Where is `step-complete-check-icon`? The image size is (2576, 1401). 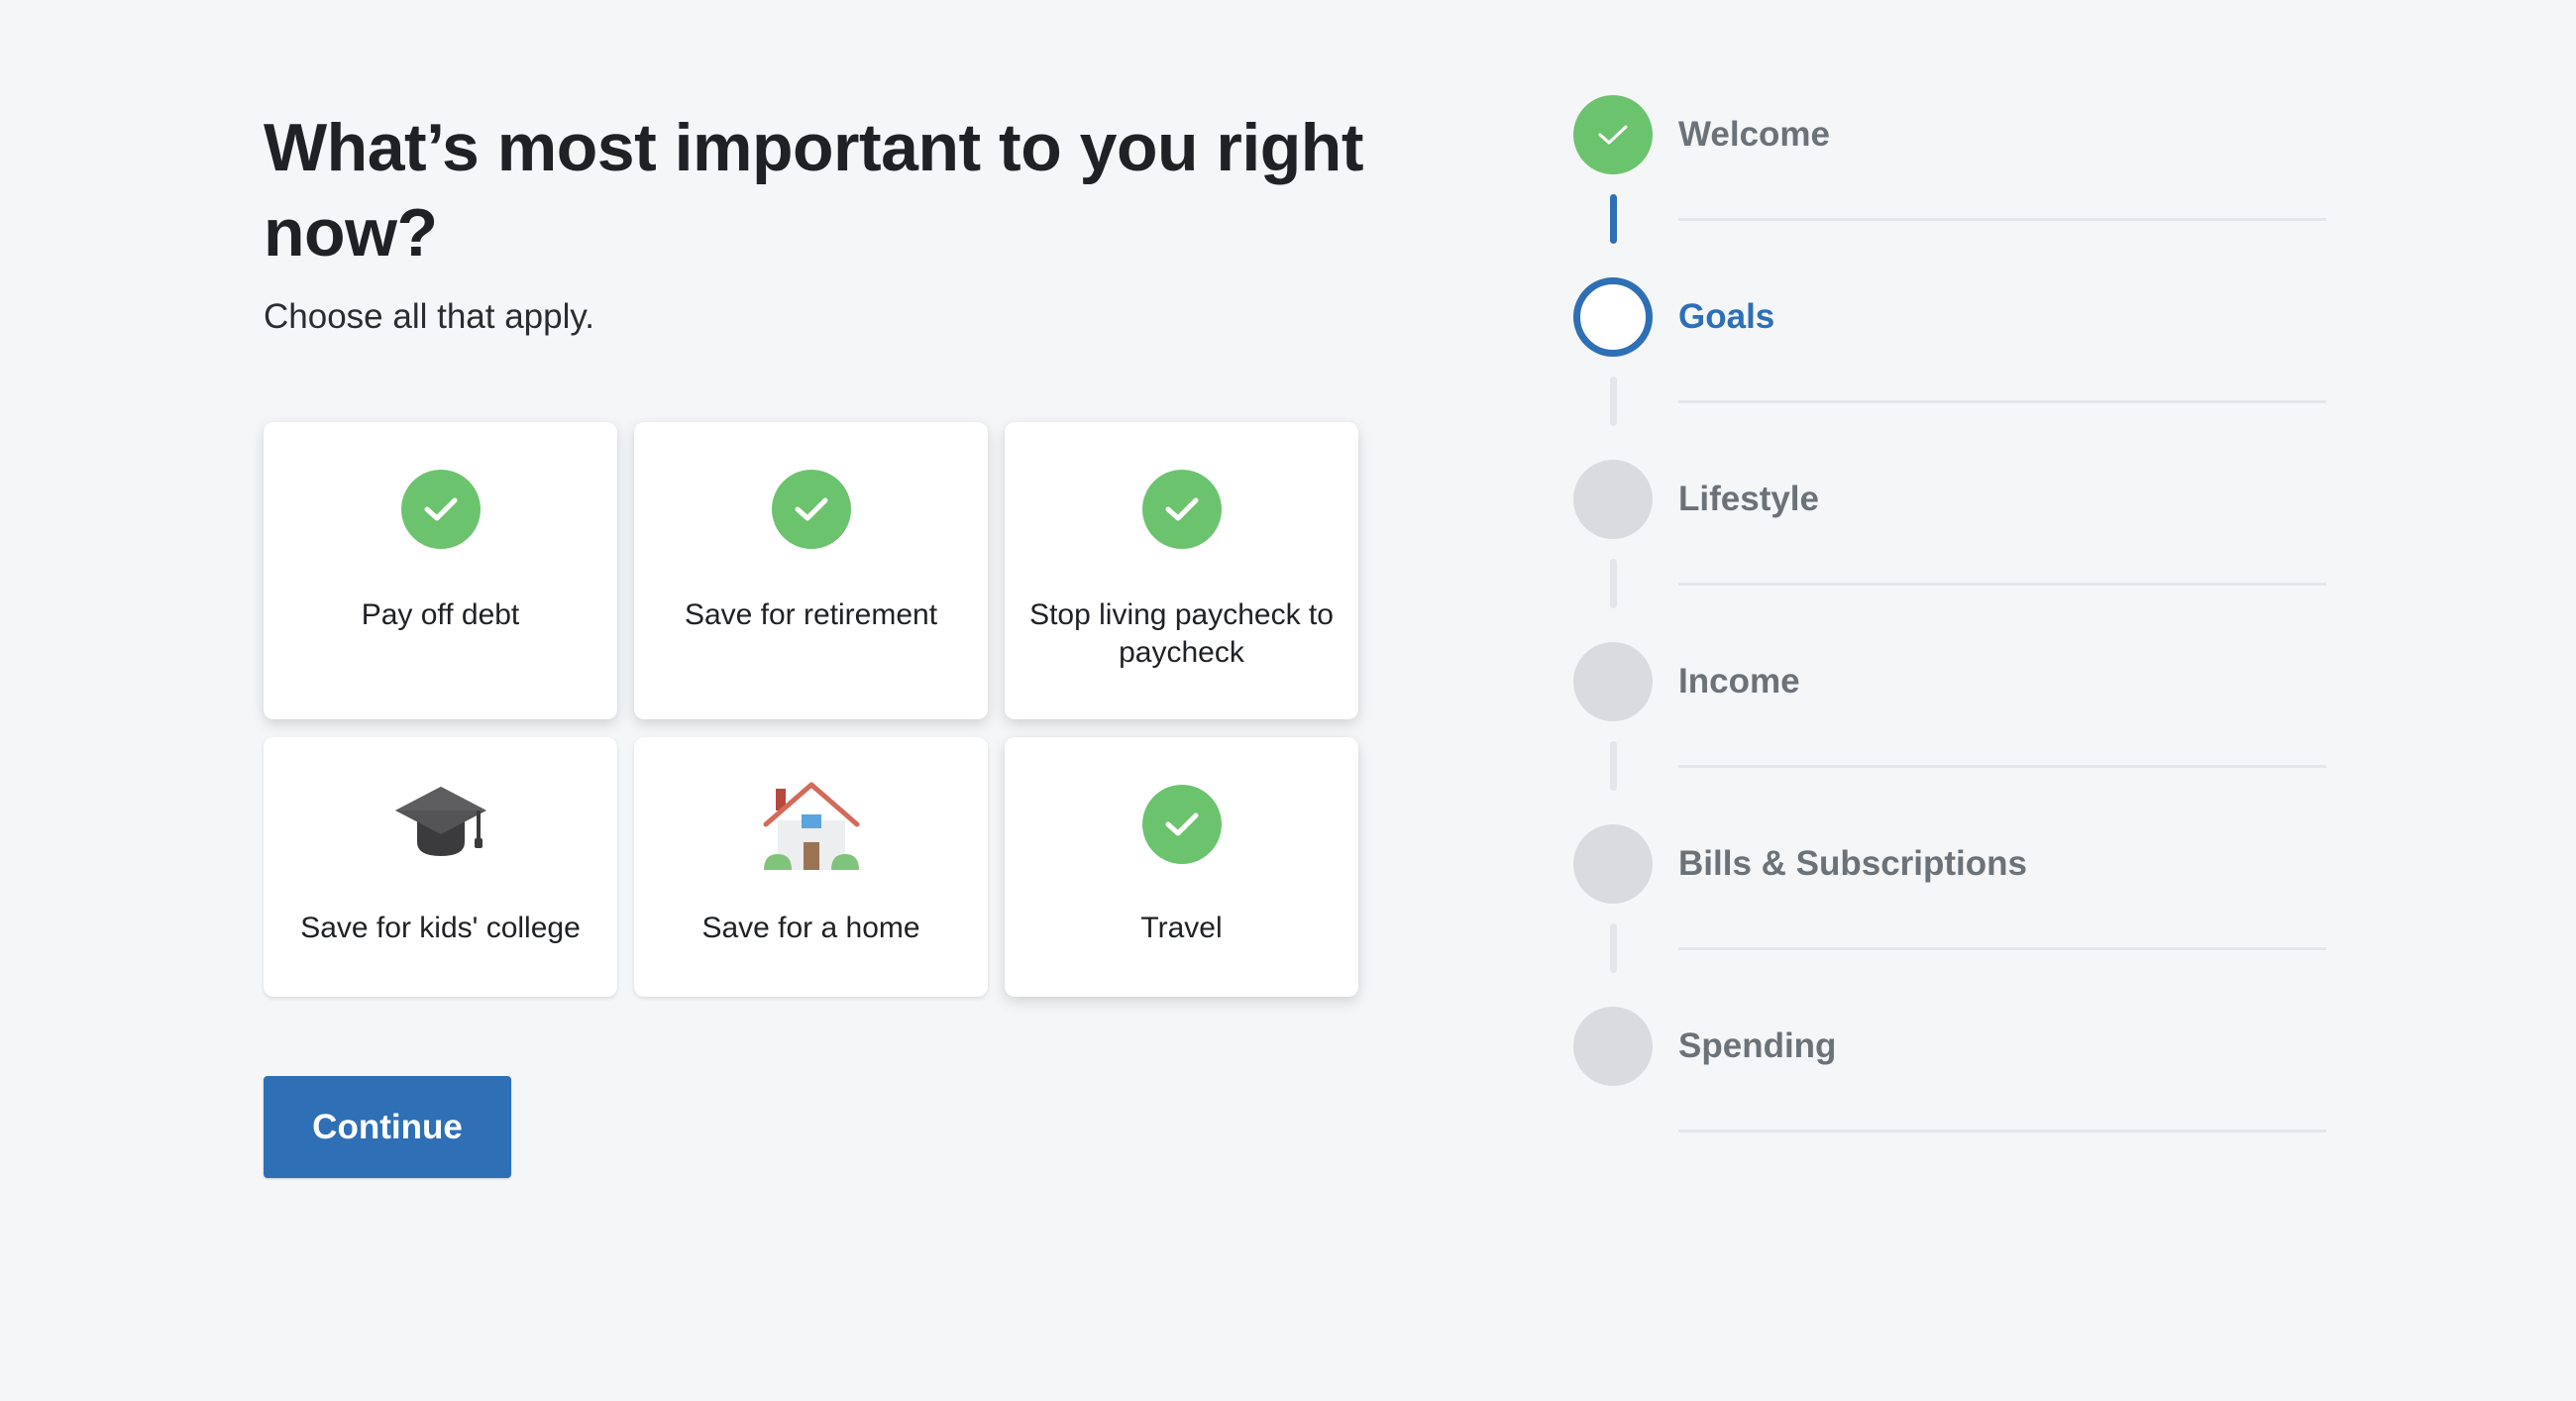
step-complete-check-icon is located at coordinates (1613, 134).